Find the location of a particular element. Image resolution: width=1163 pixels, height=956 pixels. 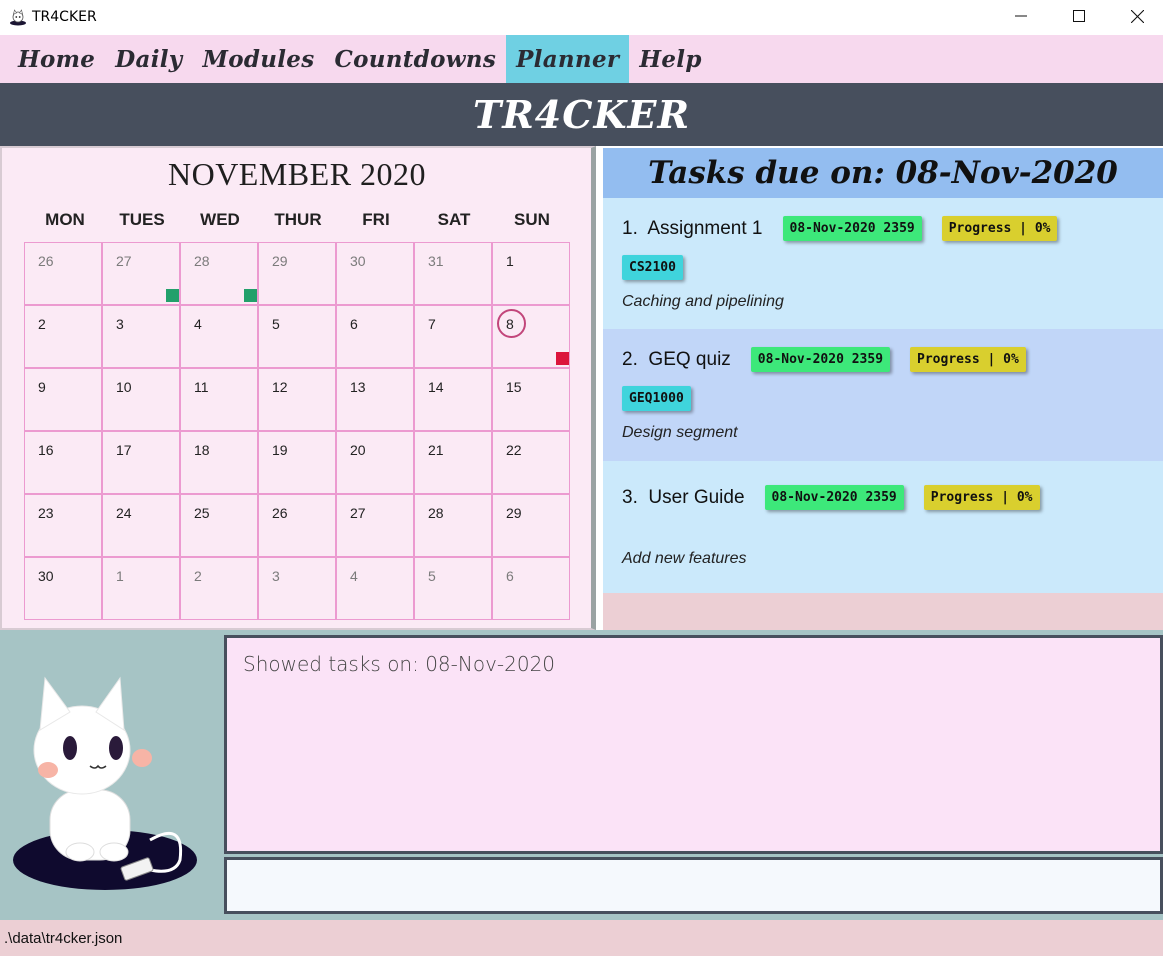

menu-help: Help is located at coordinates (670, 59).